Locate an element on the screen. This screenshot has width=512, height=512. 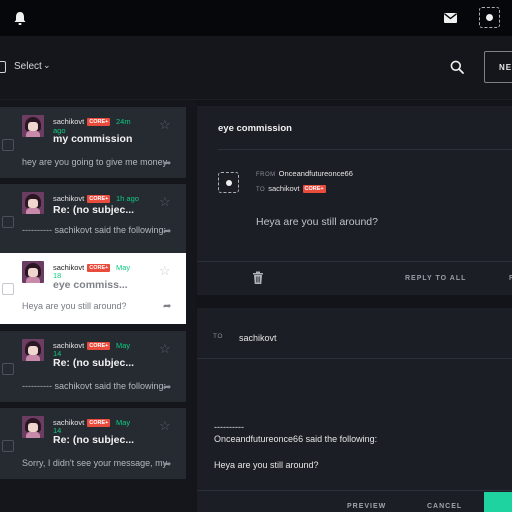
chevron-down-icon: ⌄ is located at coordinates (47, 65).